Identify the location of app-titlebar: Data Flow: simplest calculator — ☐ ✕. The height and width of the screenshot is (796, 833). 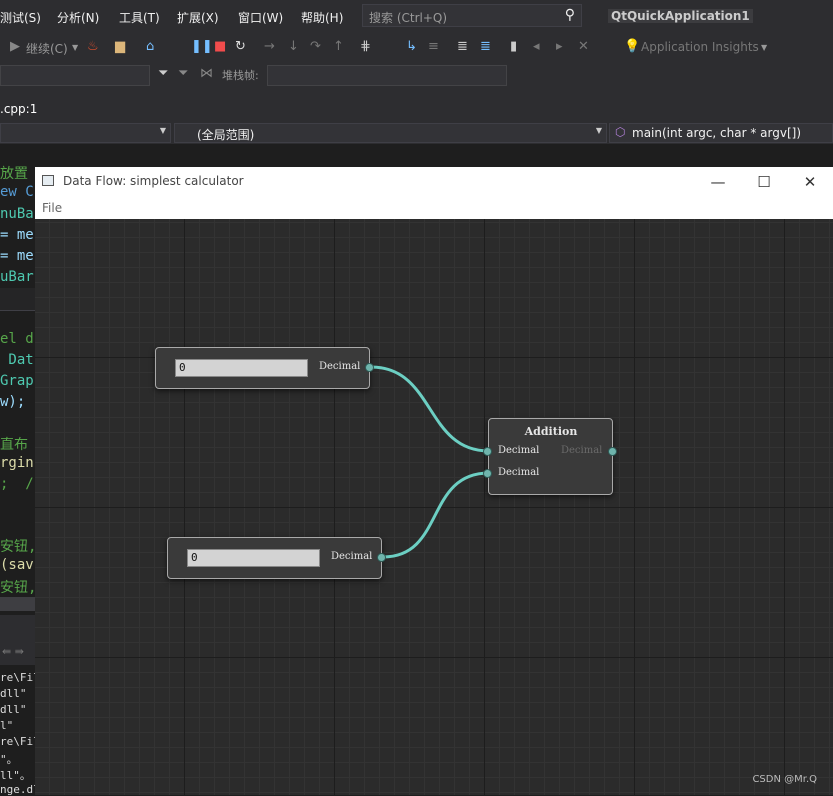
(434, 182).